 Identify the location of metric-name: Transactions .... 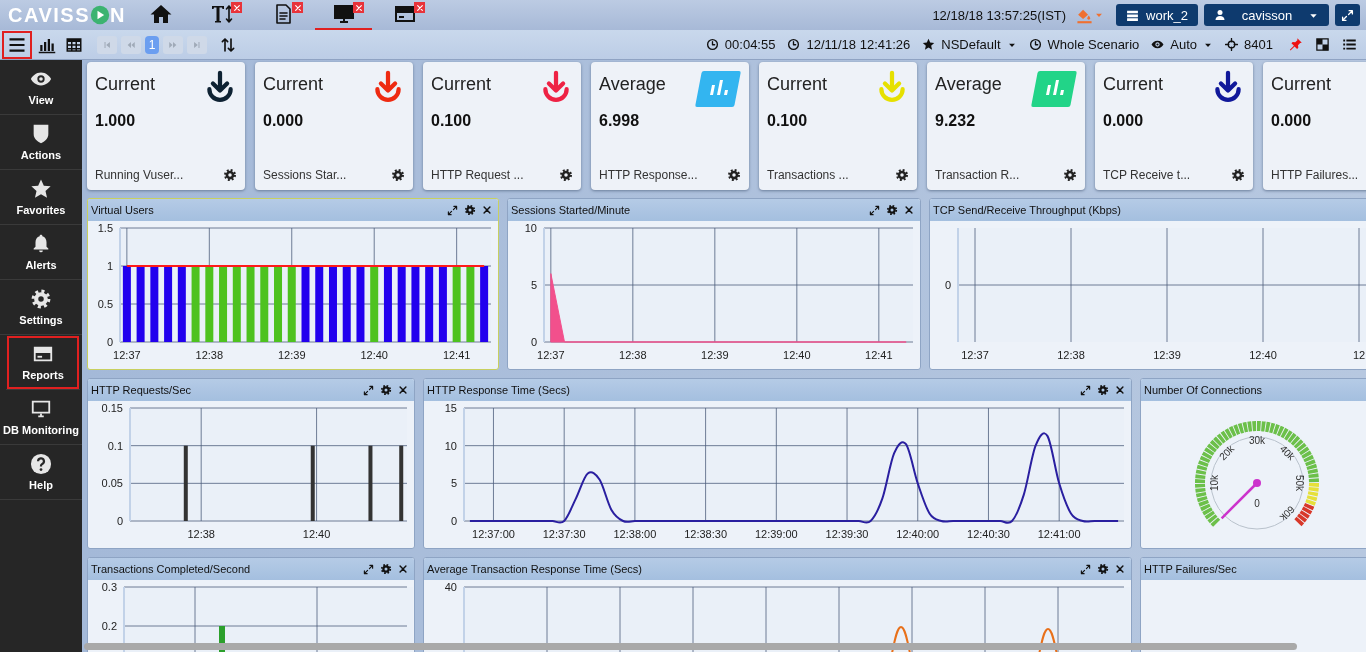
(808, 175).